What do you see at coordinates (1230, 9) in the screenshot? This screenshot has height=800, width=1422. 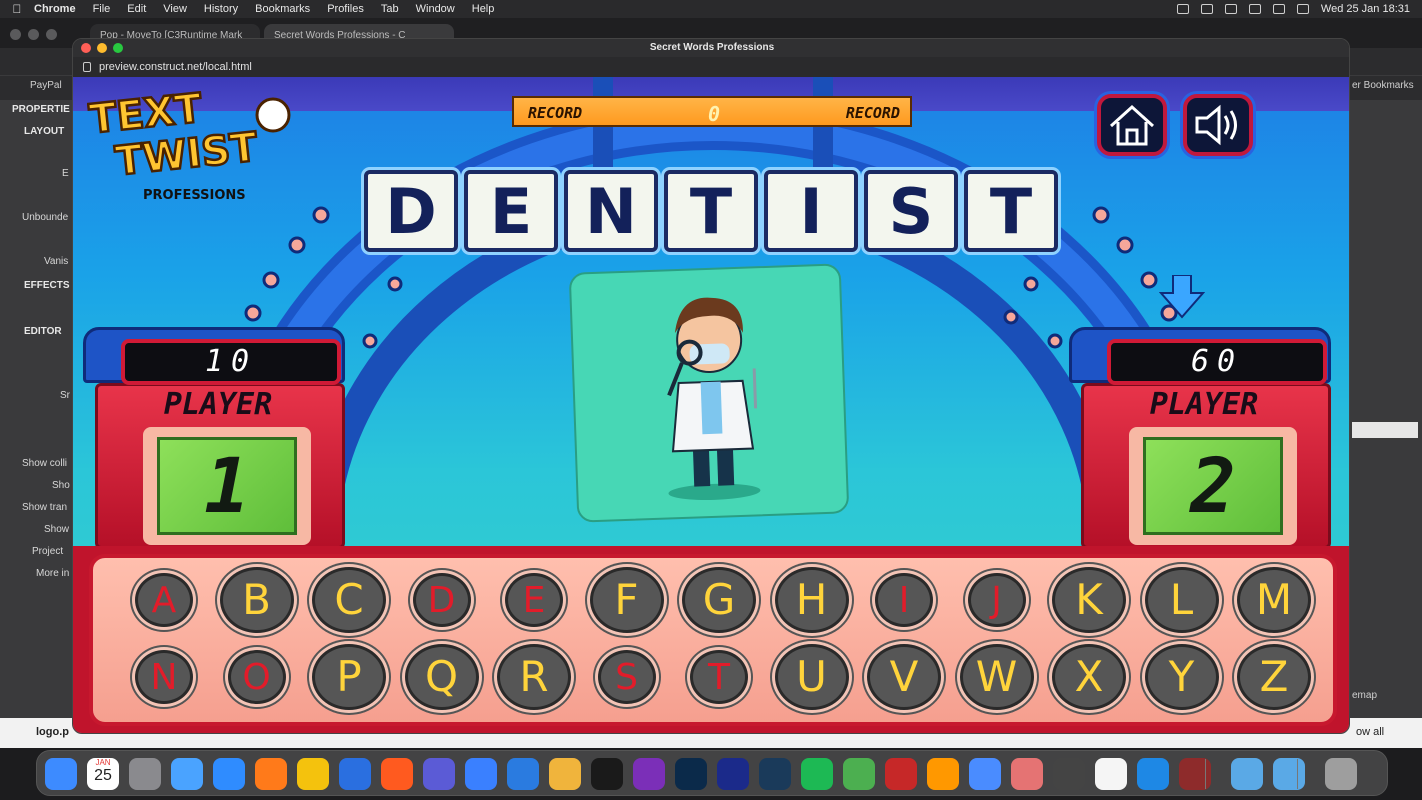 I see `battery-icon` at bounding box center [1230, 9].